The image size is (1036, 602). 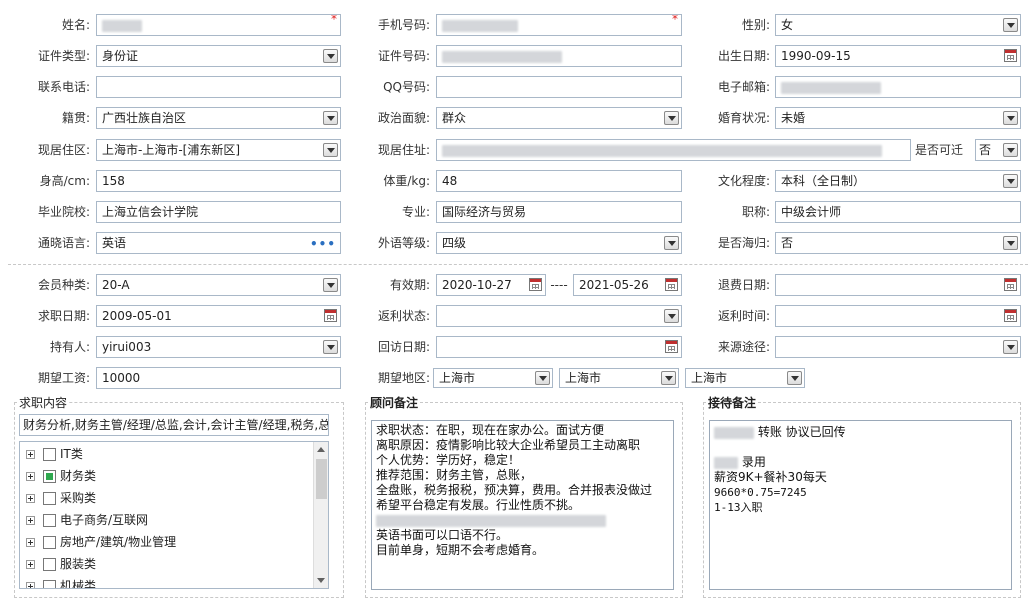 What do you see at coordinates (559, 212) in the screenshot?
I see `major-field: 国际经济与贸易` at bounding box center [559, 212].